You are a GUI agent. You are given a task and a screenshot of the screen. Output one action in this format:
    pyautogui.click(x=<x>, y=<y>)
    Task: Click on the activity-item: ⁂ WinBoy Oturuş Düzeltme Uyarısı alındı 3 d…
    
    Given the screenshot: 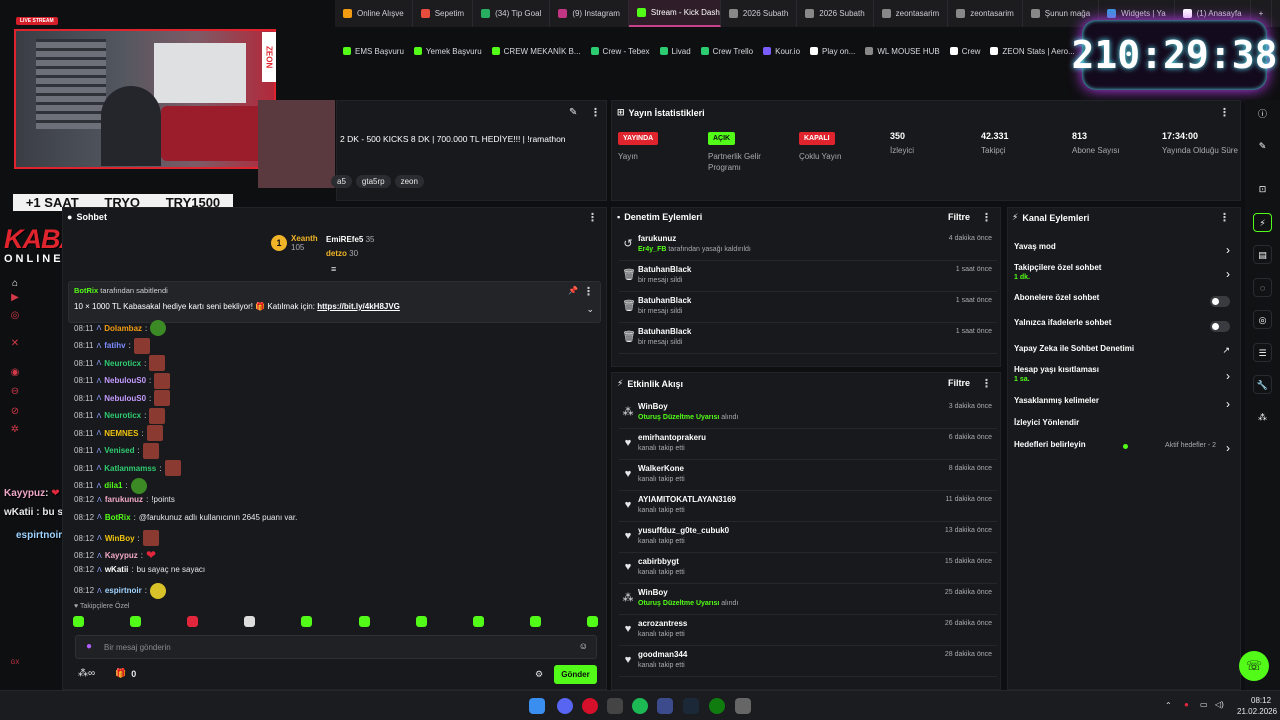 What is the action you would take?
    pyautogui.click(x=808, y=414)
    